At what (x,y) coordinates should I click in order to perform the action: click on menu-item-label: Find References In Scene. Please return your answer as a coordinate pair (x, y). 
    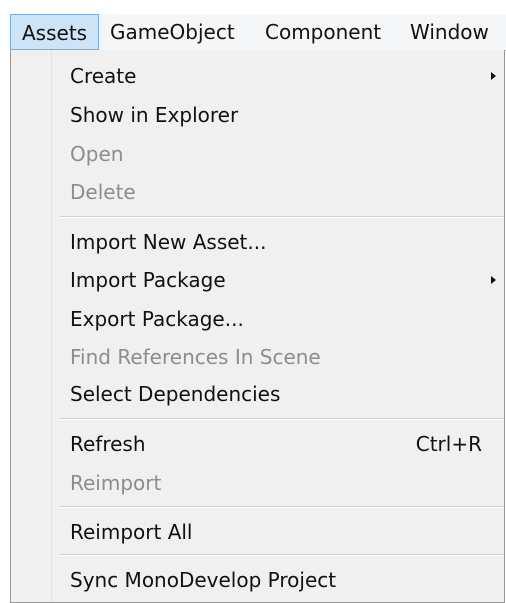
    Looking at the image, I should click on (195, 357).